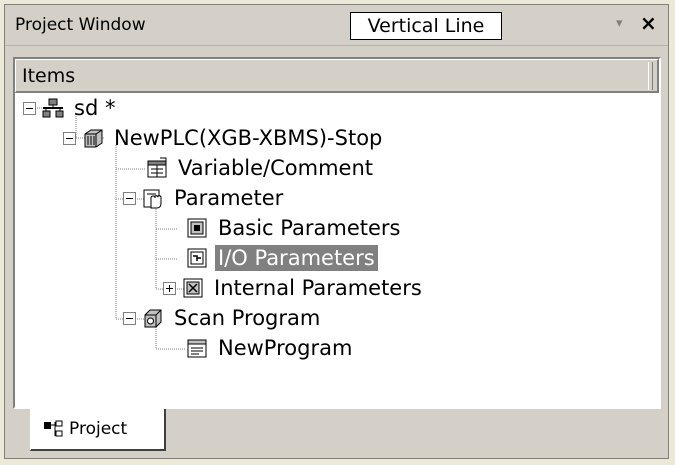 The width and height of the screenshot is (675, 465). I want to click on tree-node-internal-parameters: Internal Parameters, so click(294, 288).